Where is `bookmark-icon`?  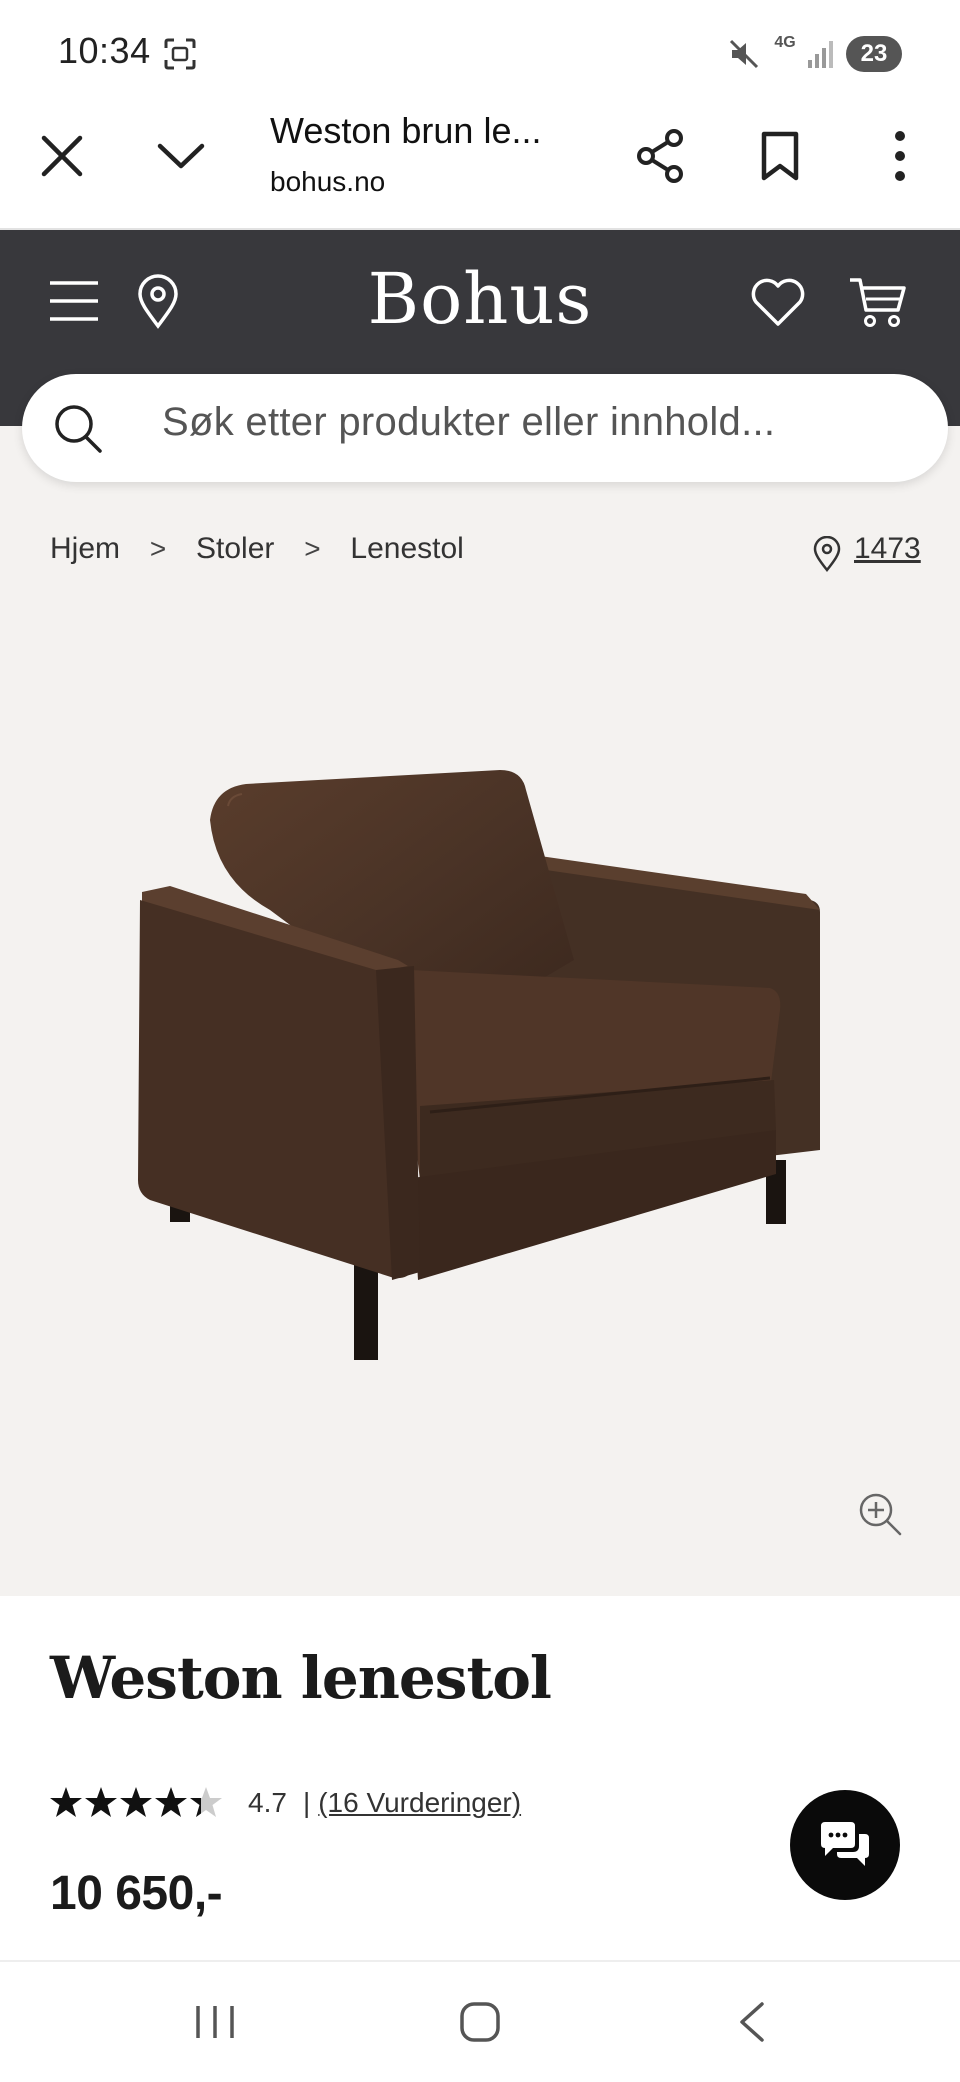 bookmark-icon is located at coordinates (780, 156).